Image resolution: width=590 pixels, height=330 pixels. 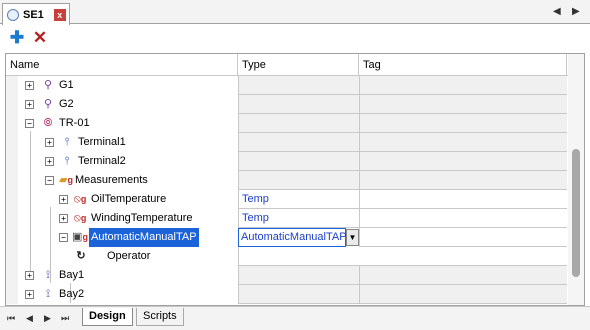 I want to click on tree-row-label: Bay1, so click(x=72, y=275).